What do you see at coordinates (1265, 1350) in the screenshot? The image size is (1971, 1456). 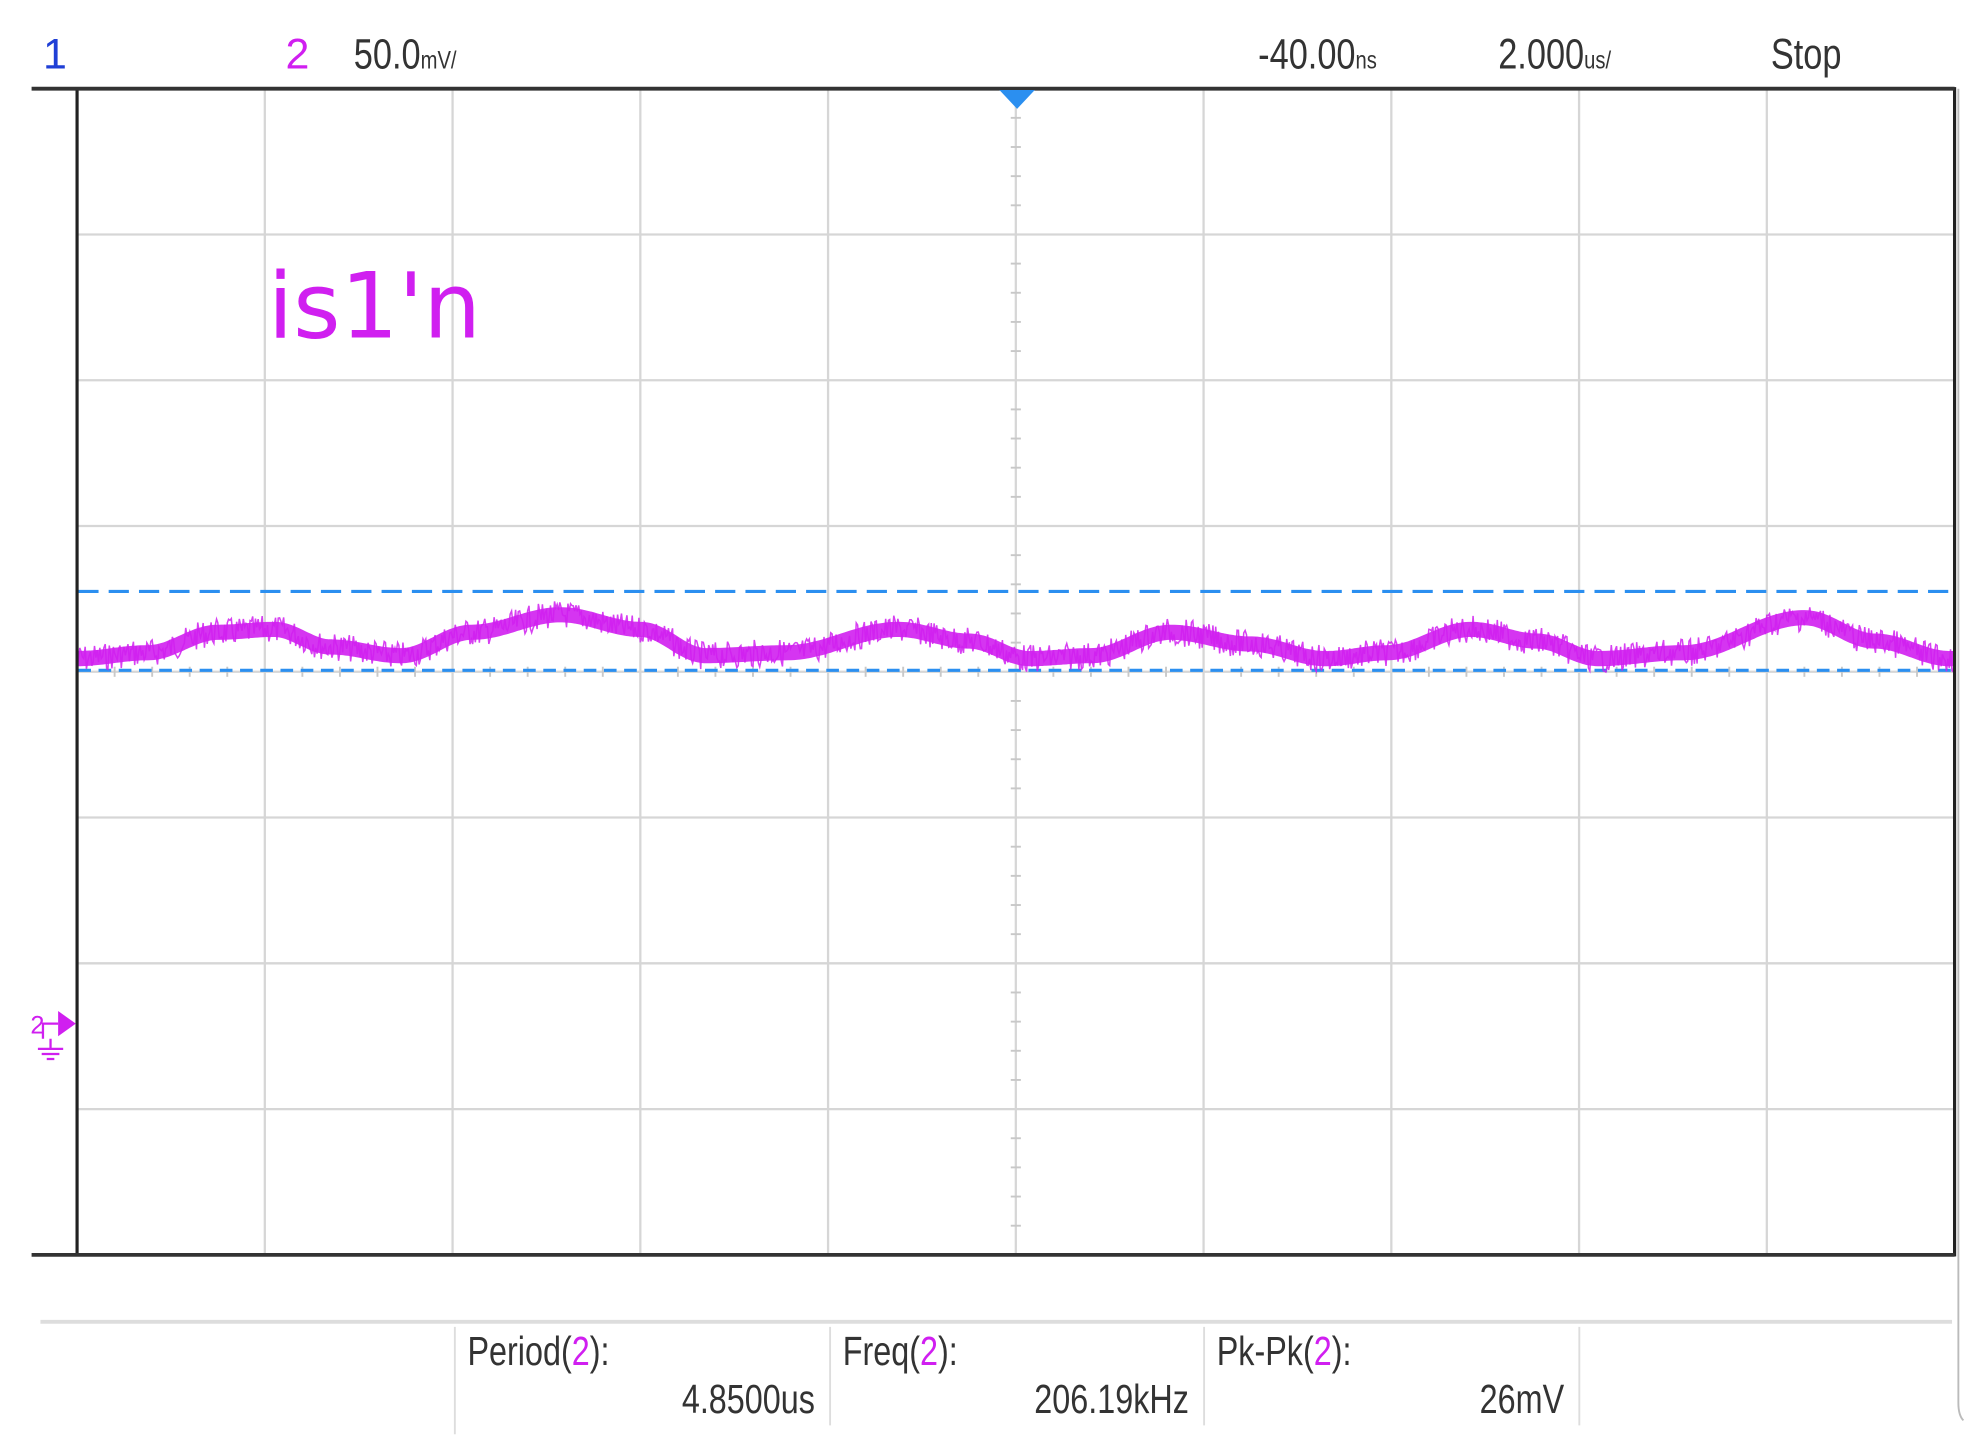 I see `measurement-label: Pk-Pk(` at bounding box center [1265, 1350].